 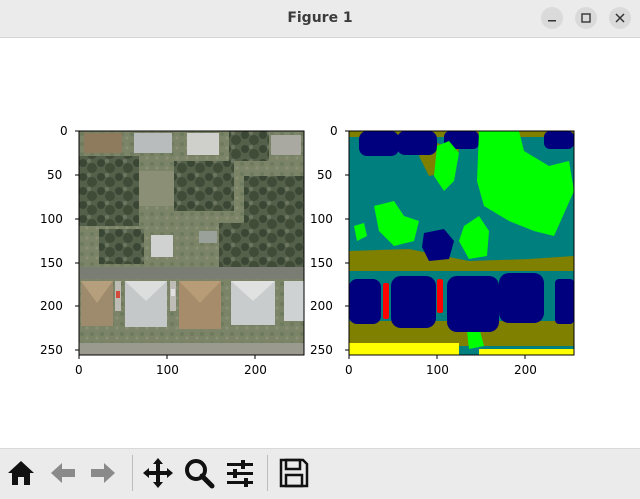 I want to click on maximize-button, so click(x=586, y=18).